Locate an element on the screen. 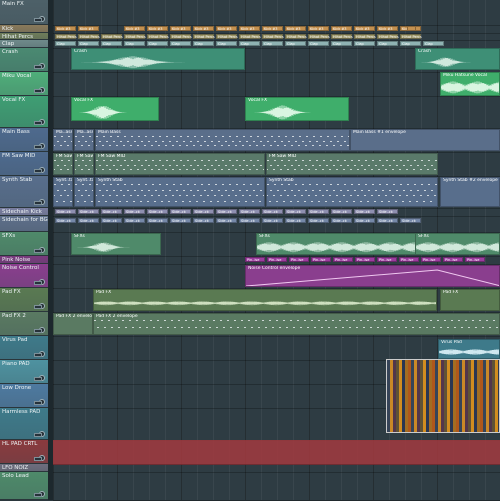 Image resolution: width=500 pixels, height=501 pixels. track-header-hihat-percs: Hihat Percs is located at coordinates (24, 36).